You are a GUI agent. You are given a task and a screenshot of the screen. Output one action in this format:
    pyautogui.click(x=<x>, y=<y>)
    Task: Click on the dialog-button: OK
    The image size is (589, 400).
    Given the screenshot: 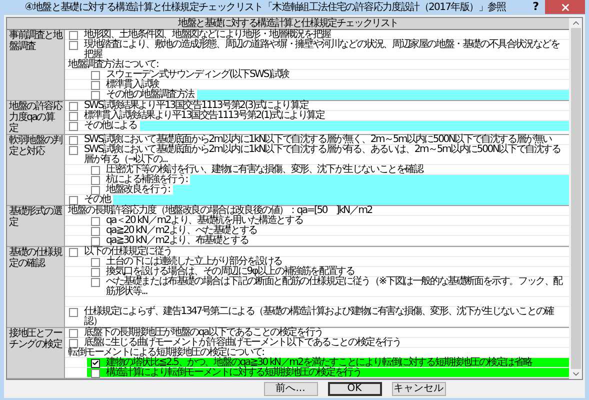 What is the action you would take?
    pyautogui.click(x=355, y=389)
    